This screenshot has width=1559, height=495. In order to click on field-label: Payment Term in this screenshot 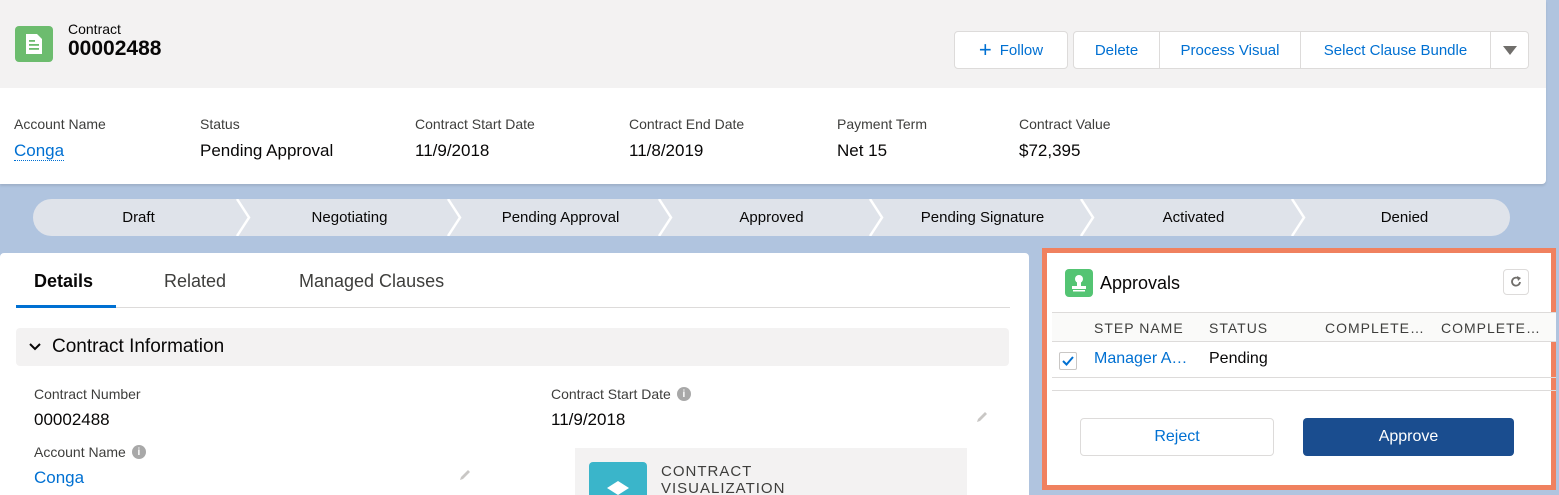, I will do `click(882, 124)`.